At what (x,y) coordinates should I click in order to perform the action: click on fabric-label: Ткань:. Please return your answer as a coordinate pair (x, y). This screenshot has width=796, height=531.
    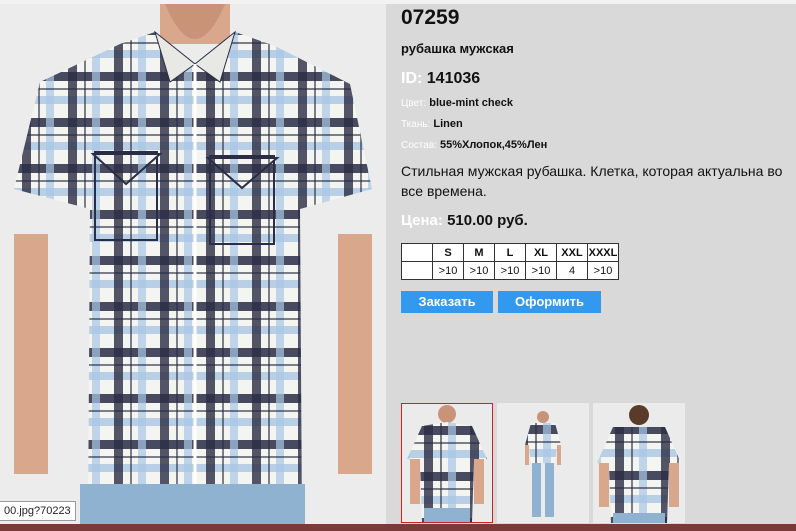
    Looking at the image, I should click on (416, 124).